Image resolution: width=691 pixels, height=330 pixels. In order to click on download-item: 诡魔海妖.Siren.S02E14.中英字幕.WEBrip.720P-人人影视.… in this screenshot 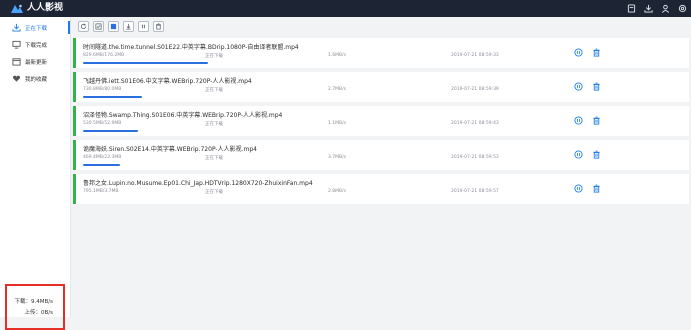, I will do `click(381, 155)`.